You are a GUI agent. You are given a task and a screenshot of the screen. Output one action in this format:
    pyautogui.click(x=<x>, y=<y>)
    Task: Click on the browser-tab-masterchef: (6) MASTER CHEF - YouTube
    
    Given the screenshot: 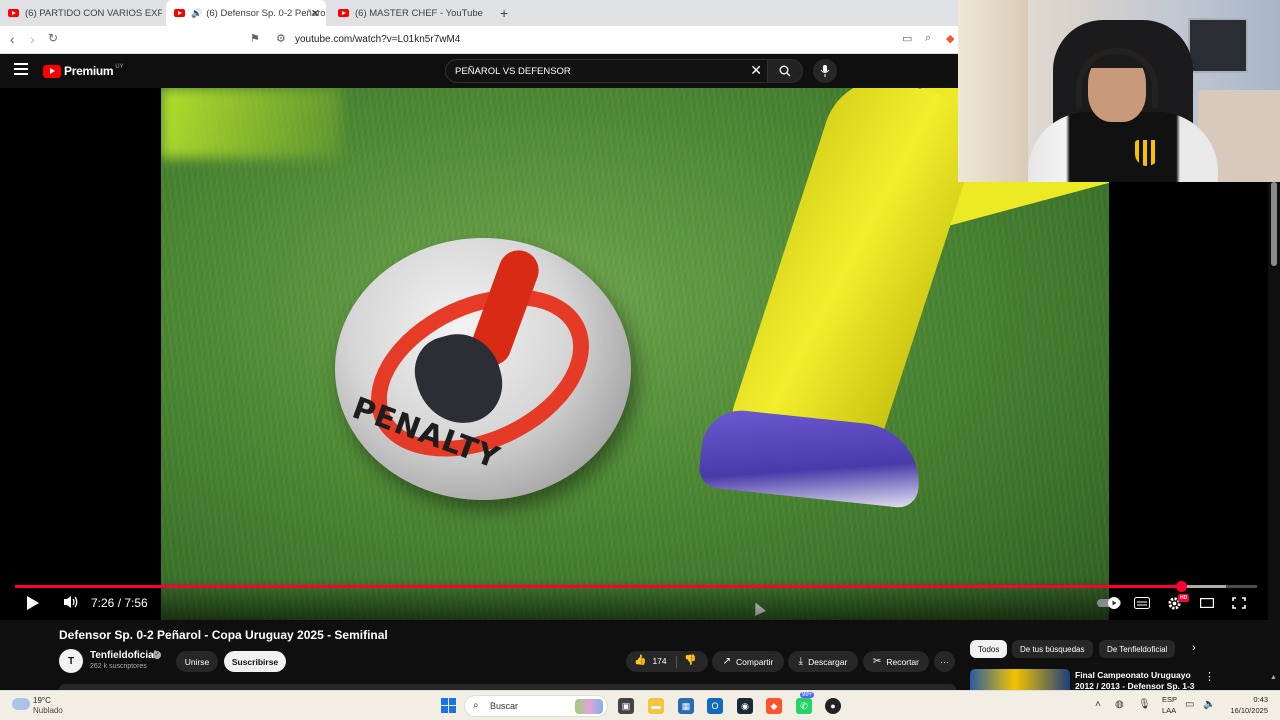 What is the action you would take?
    pyautogui.click(x=410, y=13)
    